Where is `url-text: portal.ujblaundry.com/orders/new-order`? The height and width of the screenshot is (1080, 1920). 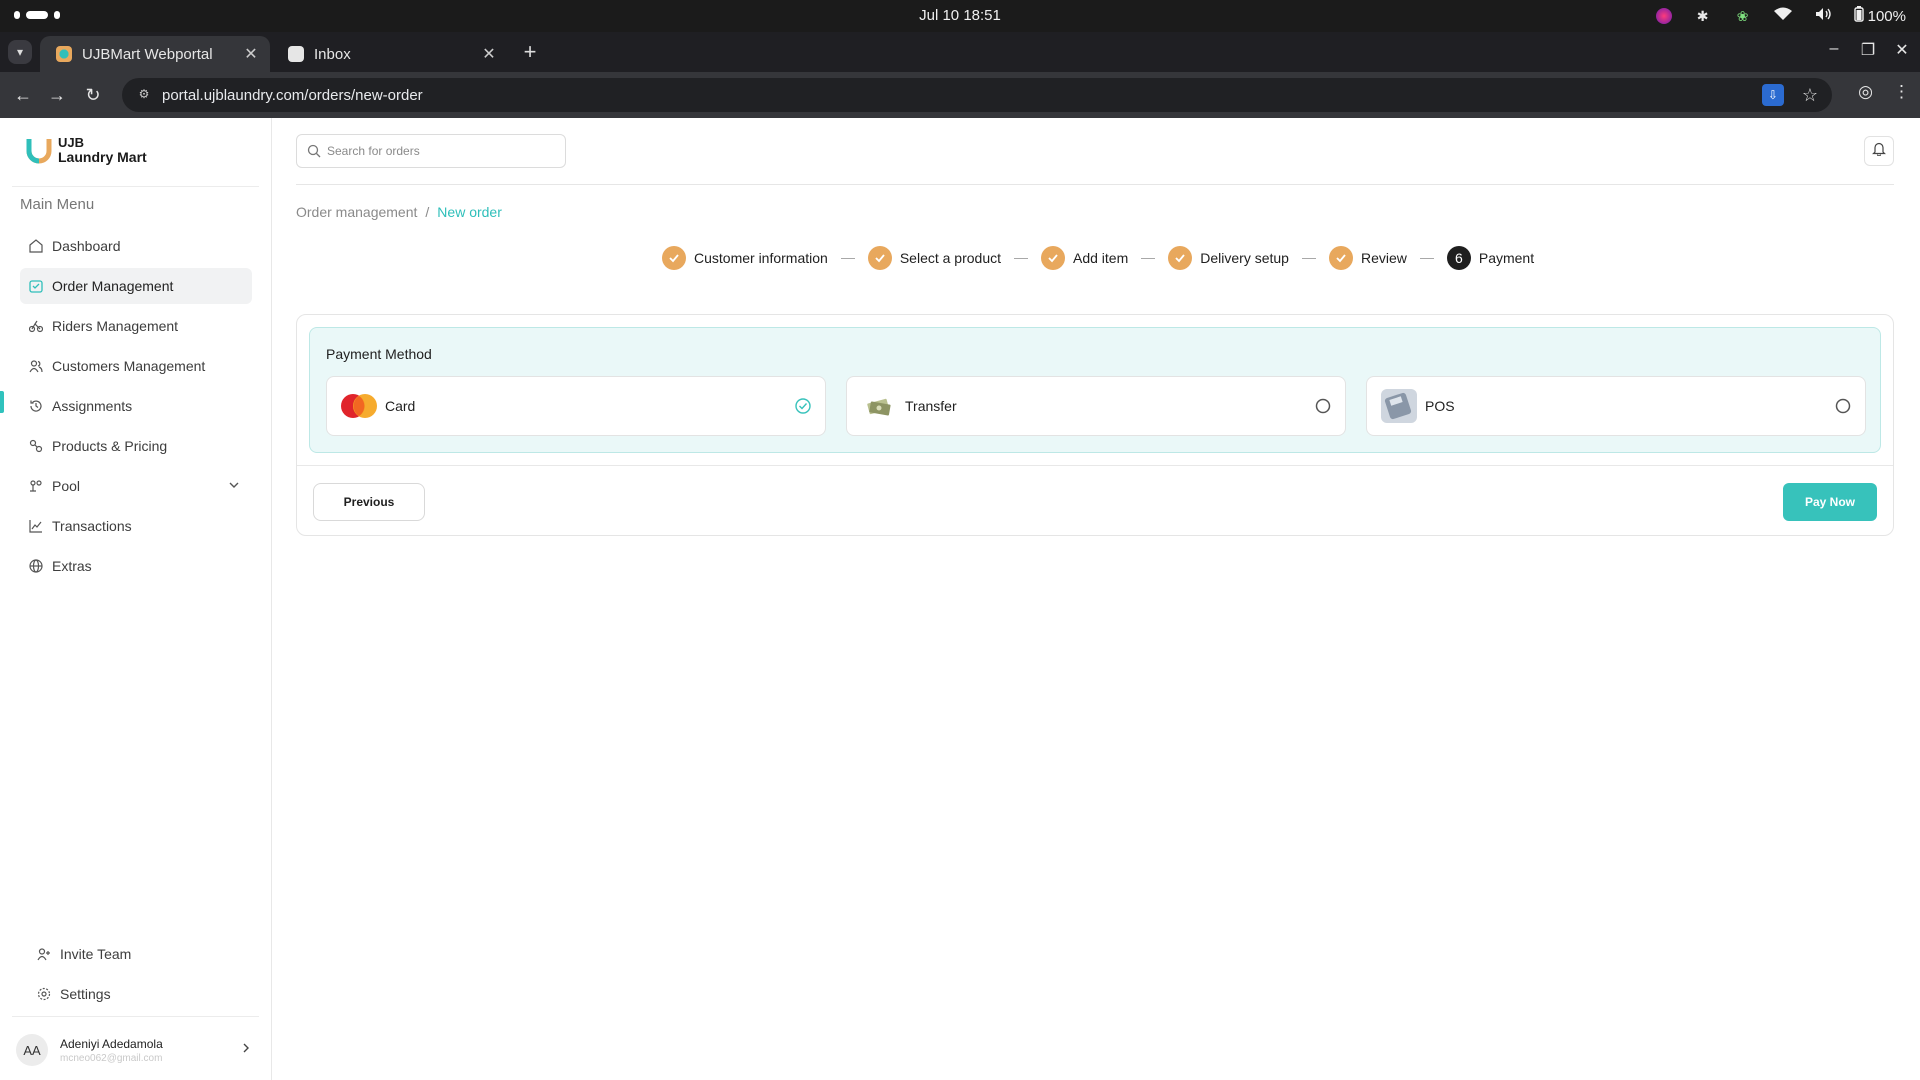 url-text: portal.ujblaundry.com/orders/new-order is located at coordinates (962, 95).